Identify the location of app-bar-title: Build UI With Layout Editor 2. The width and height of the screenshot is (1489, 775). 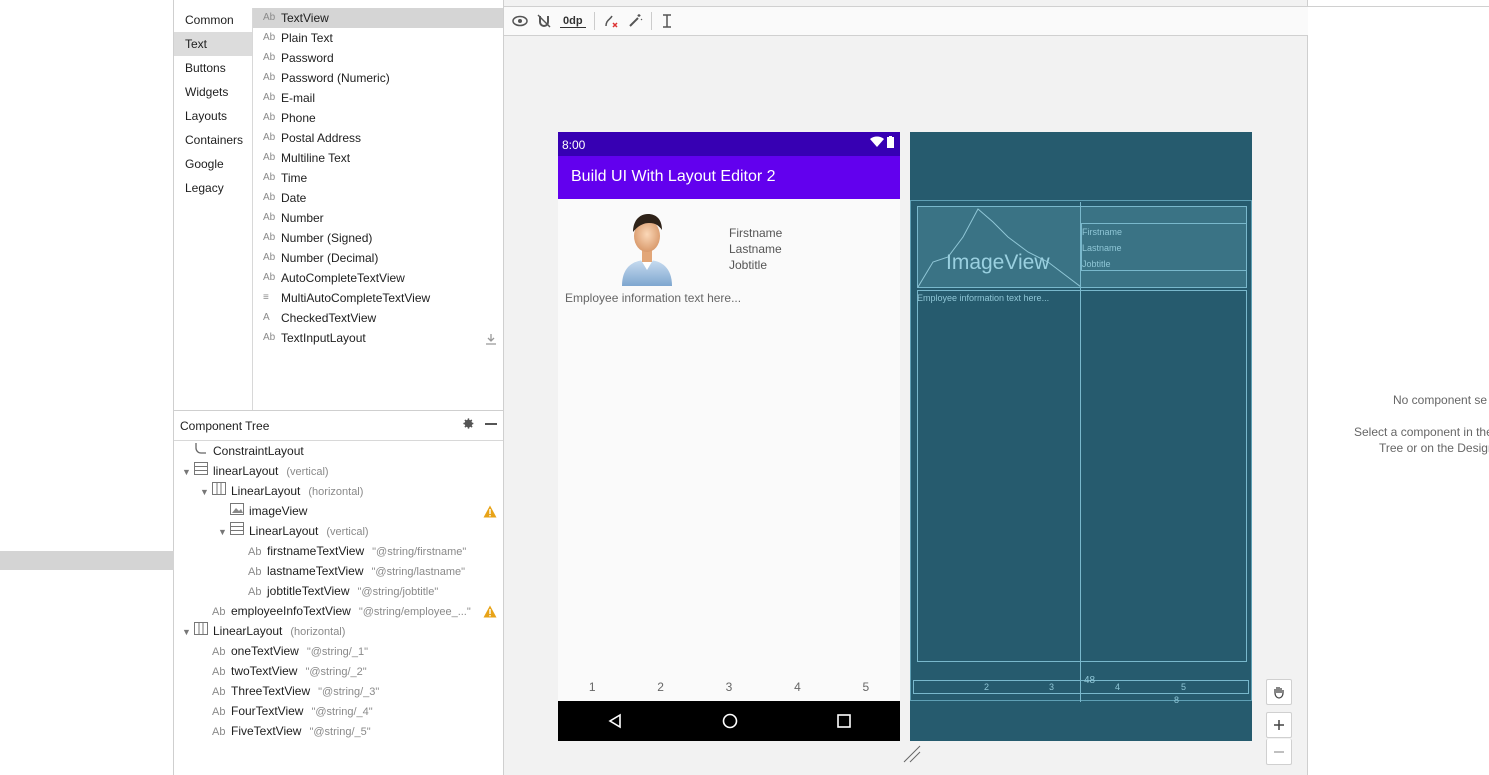
(729, 177).